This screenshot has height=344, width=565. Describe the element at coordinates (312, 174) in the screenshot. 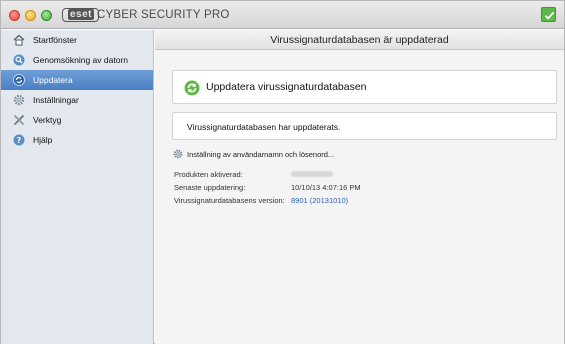

I see `activated-value-redacted` at that location.